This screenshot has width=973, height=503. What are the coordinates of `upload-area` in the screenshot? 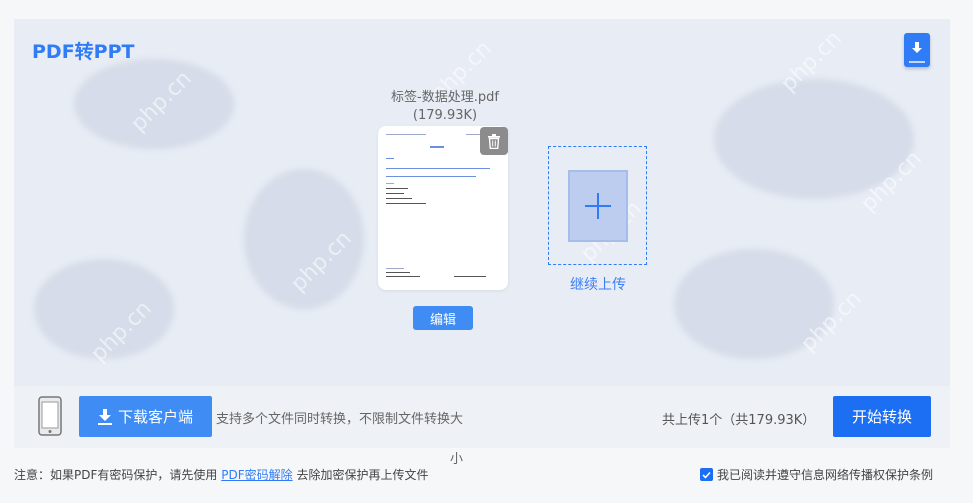 It's located at (598, 206).